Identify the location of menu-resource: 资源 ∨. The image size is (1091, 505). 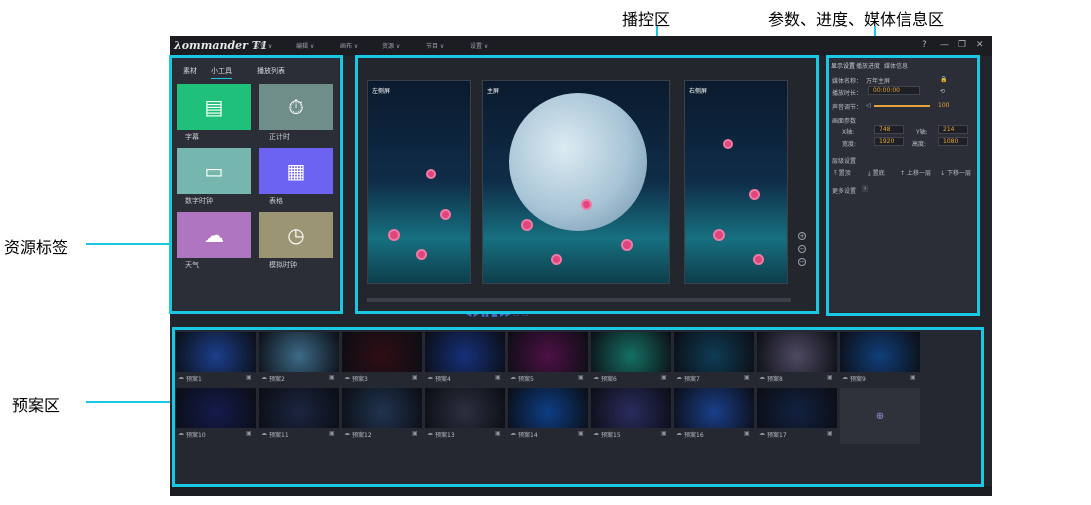
(391, 45).